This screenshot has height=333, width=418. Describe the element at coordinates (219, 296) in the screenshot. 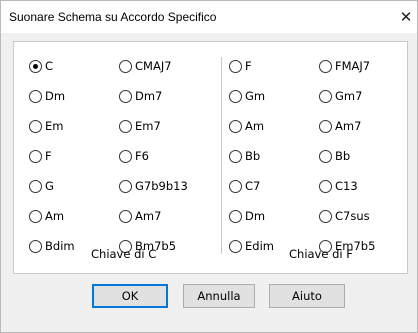

I see `cancel-button: Annulla` at that location.